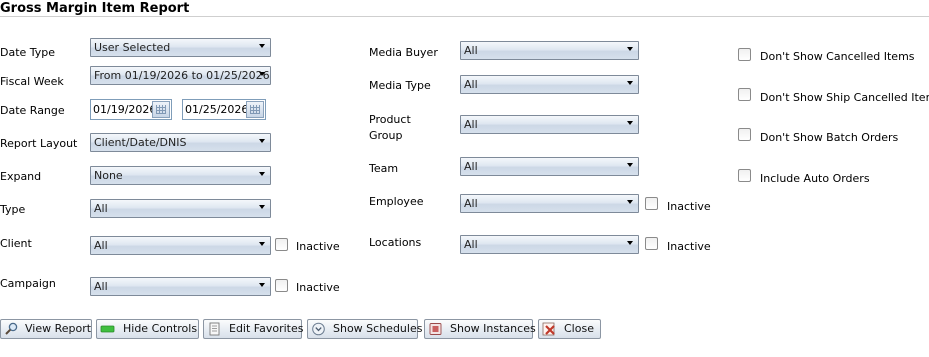 The height and width of the screenshot is (357, 929). I want to click on date-type-label: Date Type, so click(28, 52).